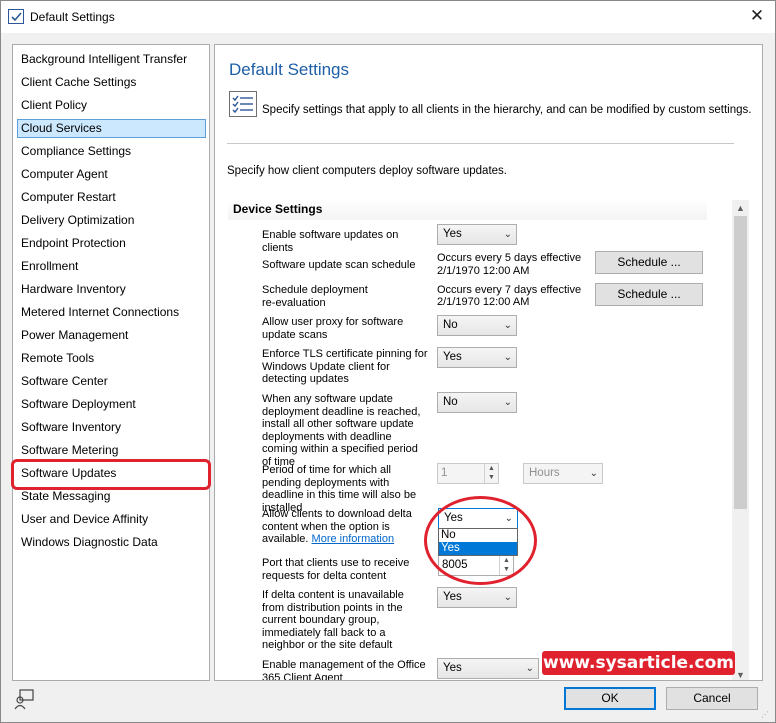 The height and width of the screenshot is (723, 776). I want to click on user-proxy-value: No, so click(450, 325).